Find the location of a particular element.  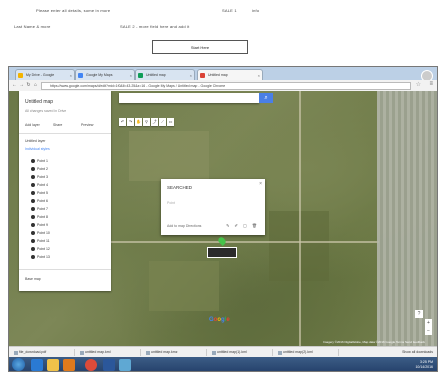

pan-hand-icon: ✋ is located at coordinates (138, 122).